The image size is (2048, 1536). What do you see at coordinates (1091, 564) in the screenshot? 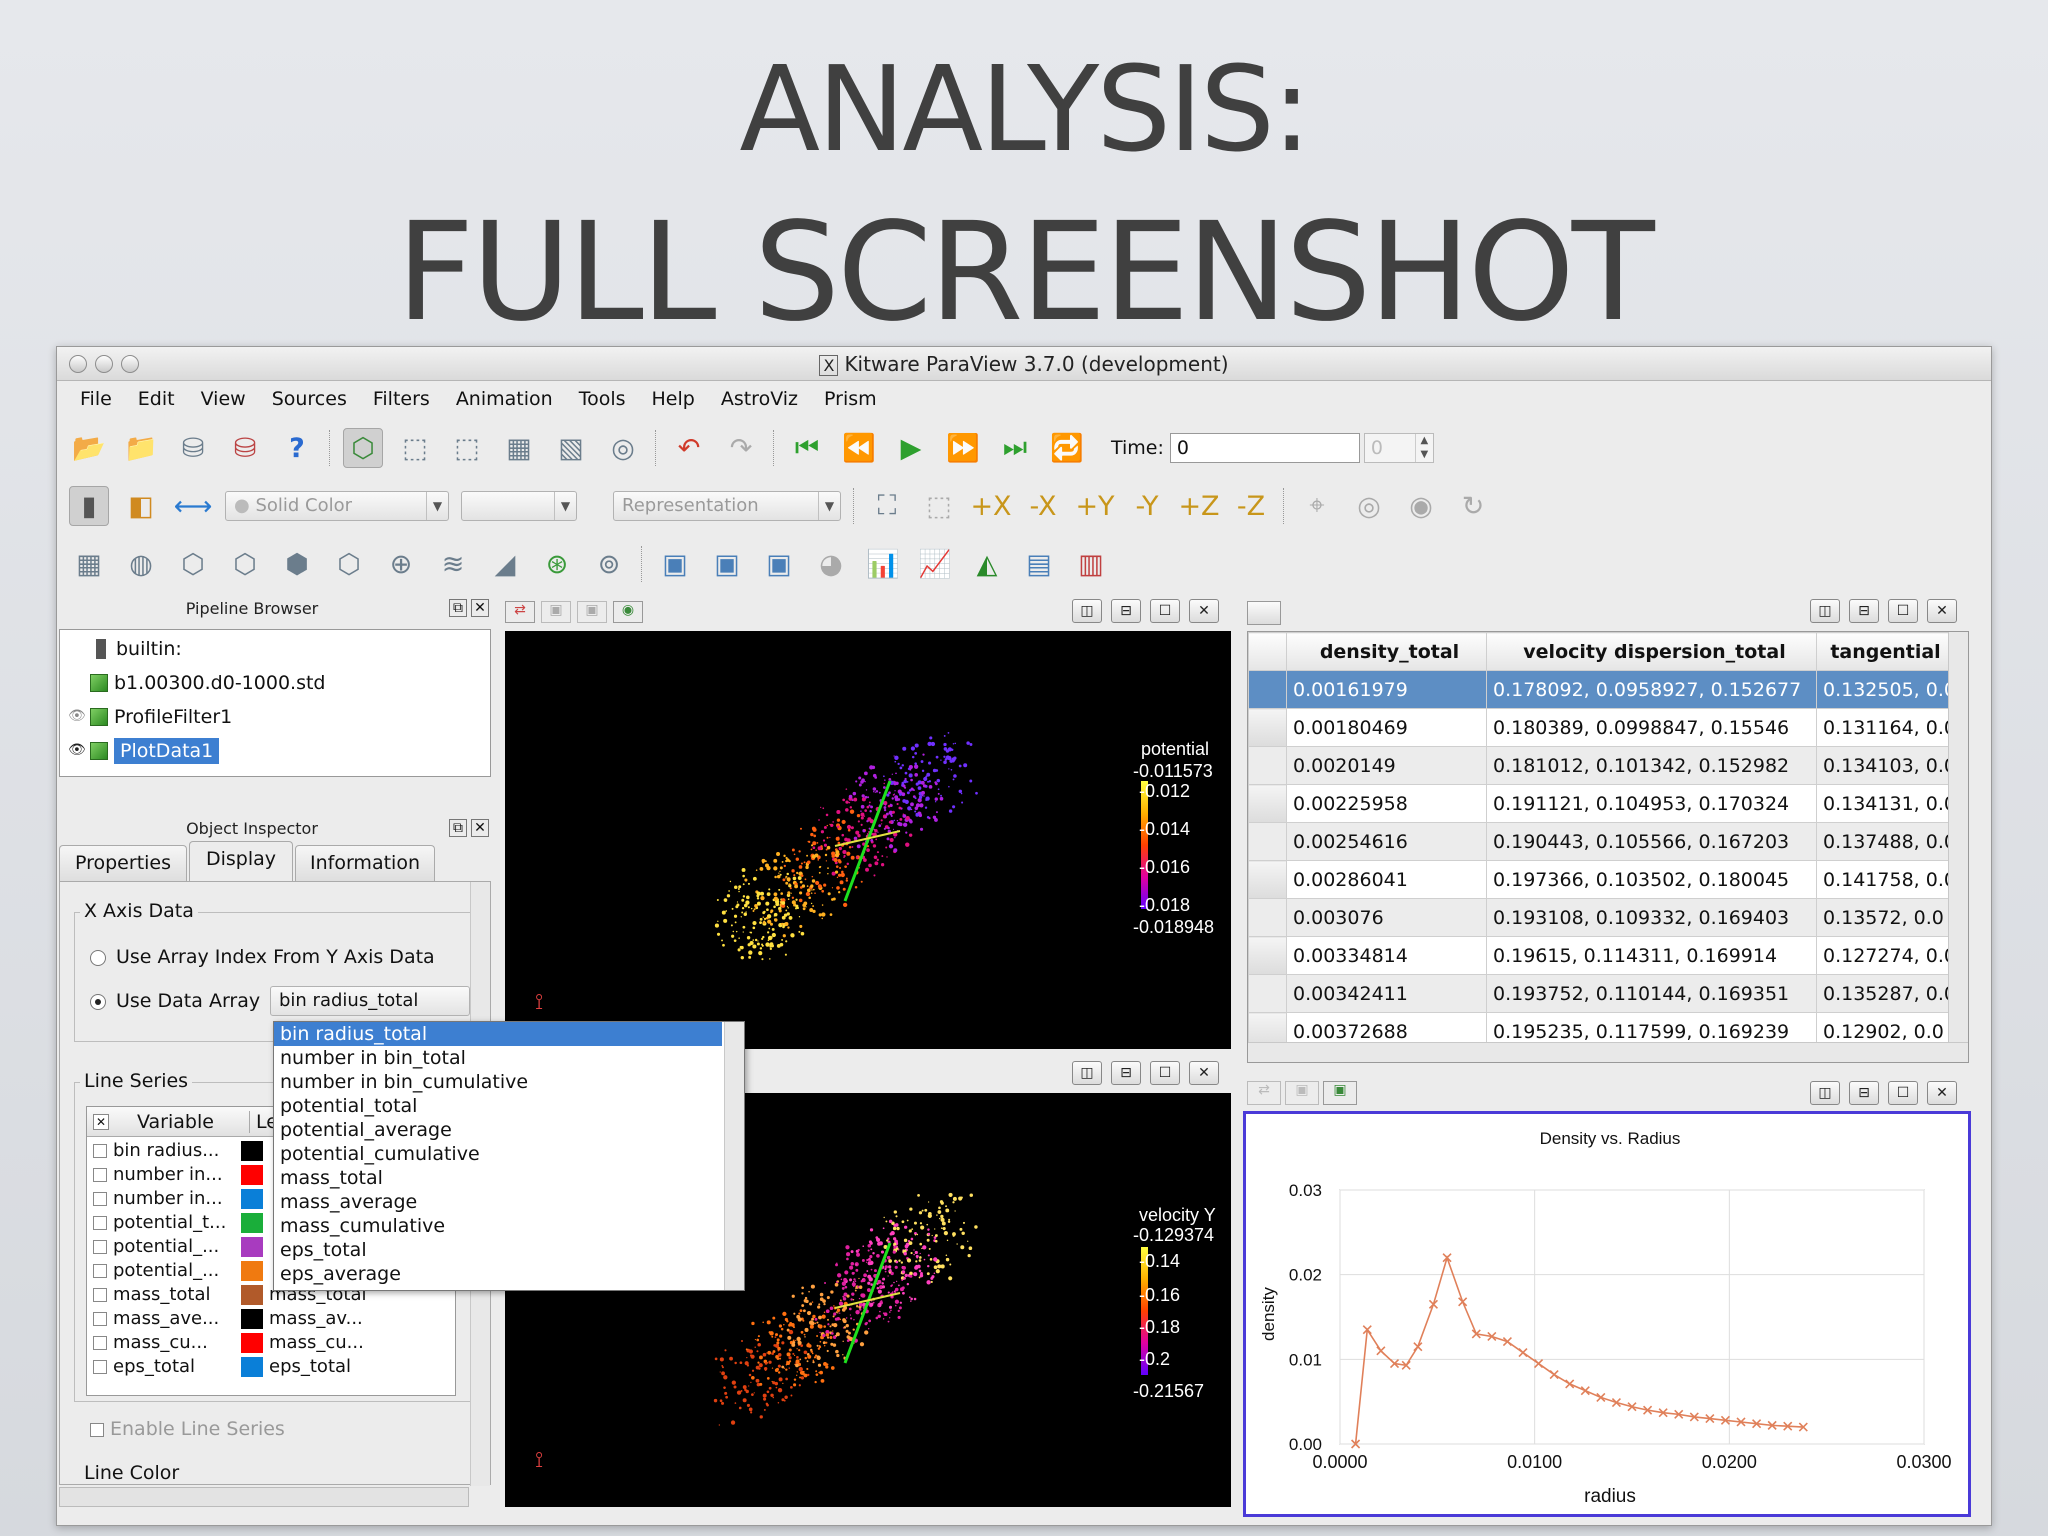
I see `statistics-icon: ▥` at bounding box center [1091, 564].